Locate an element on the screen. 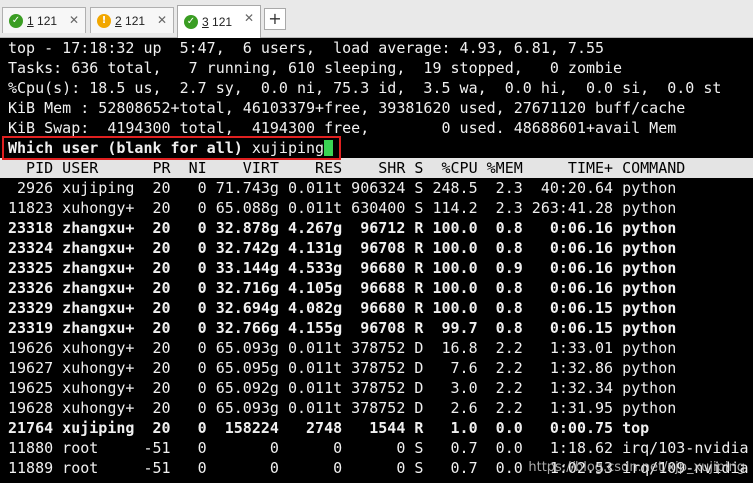 Image resolution: width=753 pixels, height=483 pixels. tab-bar: ✓ 1 121 ✕ ! 2 121 ✕ ✓ 3 121 ✕ + is located at coordinates (376, 19).